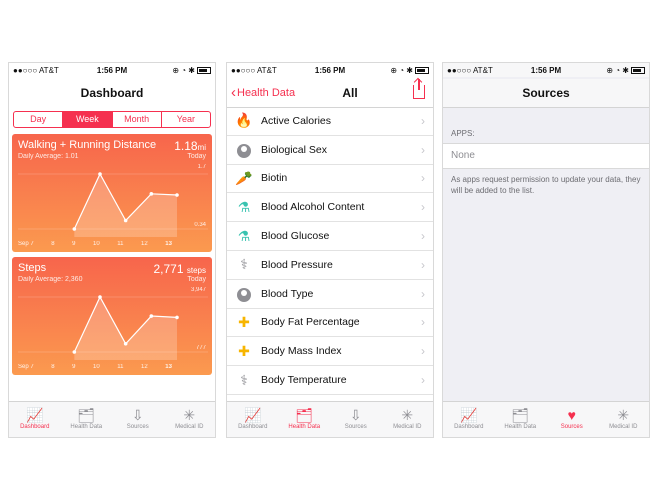 The height and width of the screenshot is (495, 660). Describe the element at coordinates (330, 208) in the screenshot. I see `list-item: ⚗ Blood Alcohol Content ›` at that location.